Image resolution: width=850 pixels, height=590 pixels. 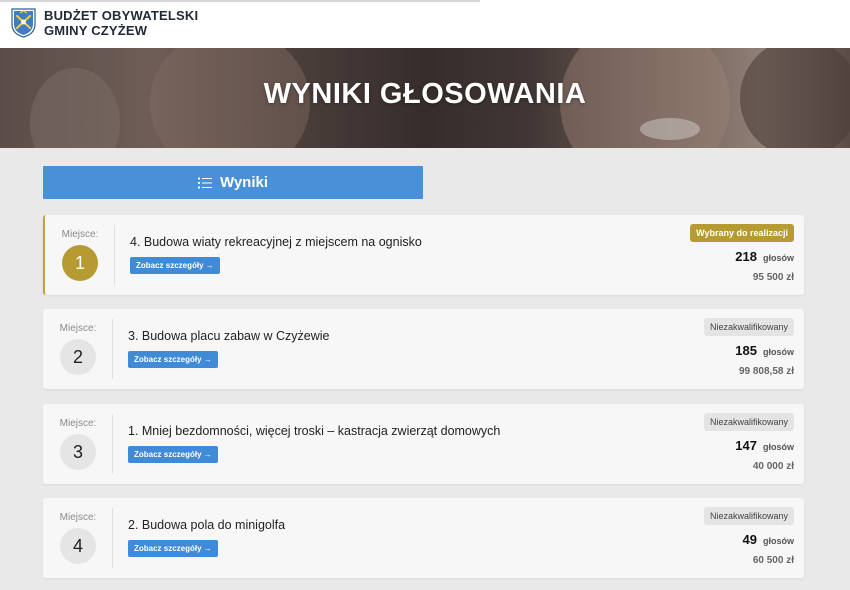 What do you see at coordinates (425, 24) in the screenshot?
I see `site-header: BUDŻET OBYWATELSKI GMINY CZYŻEW` at bounding box center [425, 24].